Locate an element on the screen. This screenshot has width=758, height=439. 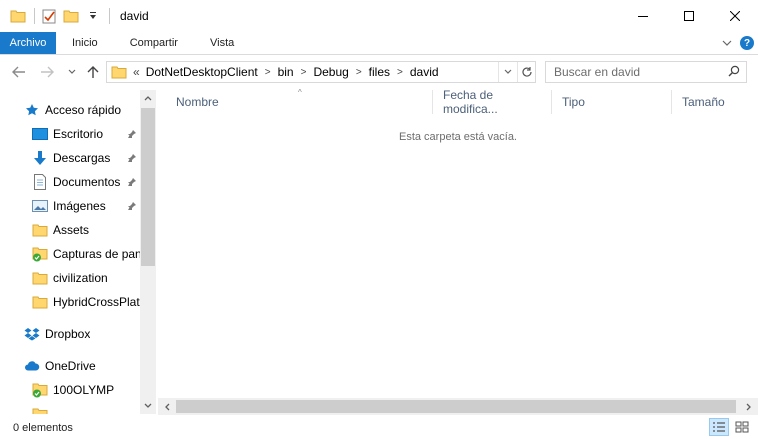
minimize-button is located at coordinates (643, 16).